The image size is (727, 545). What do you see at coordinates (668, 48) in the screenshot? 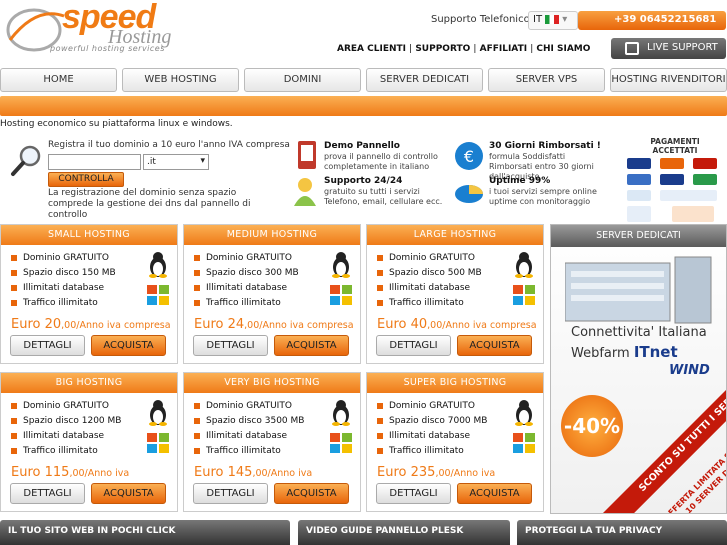
I see `live-support-button: LIVE SUPPORT` at bounding box center [668, 48].